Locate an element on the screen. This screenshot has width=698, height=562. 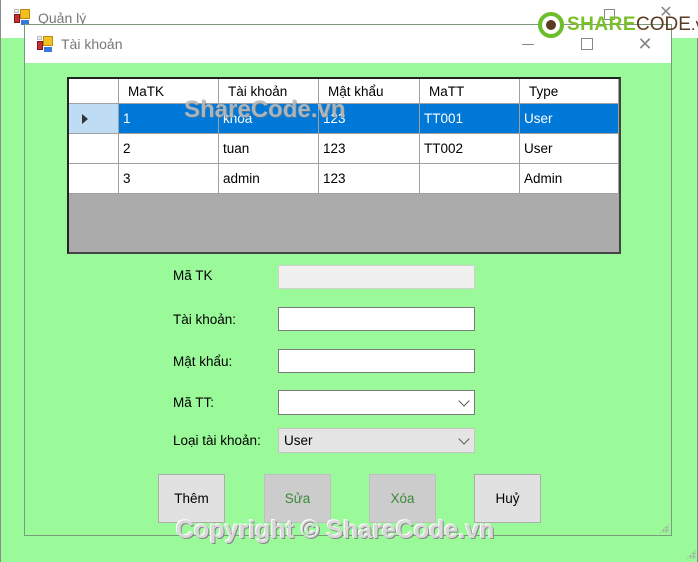
minimize-button is located at coordinates (528, 44).